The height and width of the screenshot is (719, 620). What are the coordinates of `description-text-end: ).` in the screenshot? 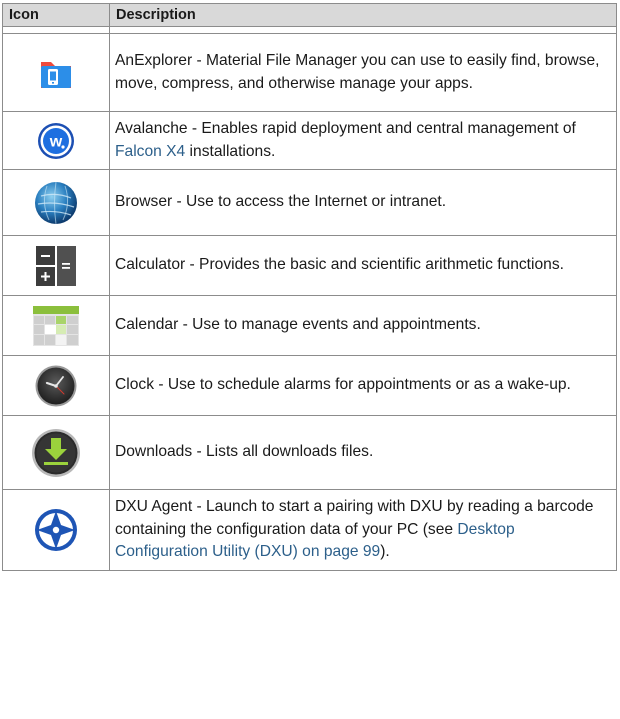 It's located at (385, 551).